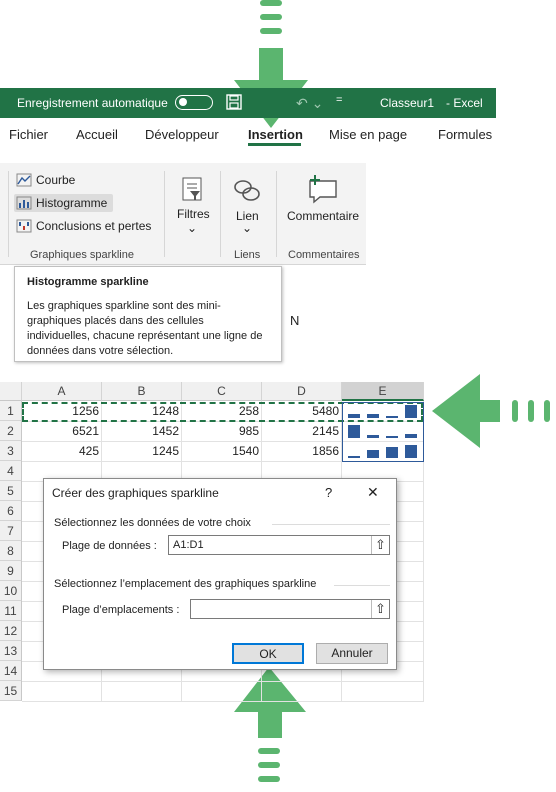 This screenshot has height=792, width=556. Describe the element at coordinates (142, 391) in the screenshot. I see `column-header-b: B` at that location.